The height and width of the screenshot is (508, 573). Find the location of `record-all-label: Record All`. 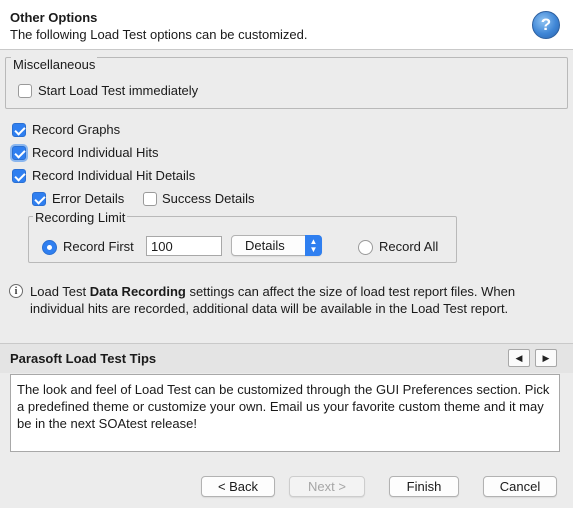

record-all-label: Record All is located at coordinates (408, 246).